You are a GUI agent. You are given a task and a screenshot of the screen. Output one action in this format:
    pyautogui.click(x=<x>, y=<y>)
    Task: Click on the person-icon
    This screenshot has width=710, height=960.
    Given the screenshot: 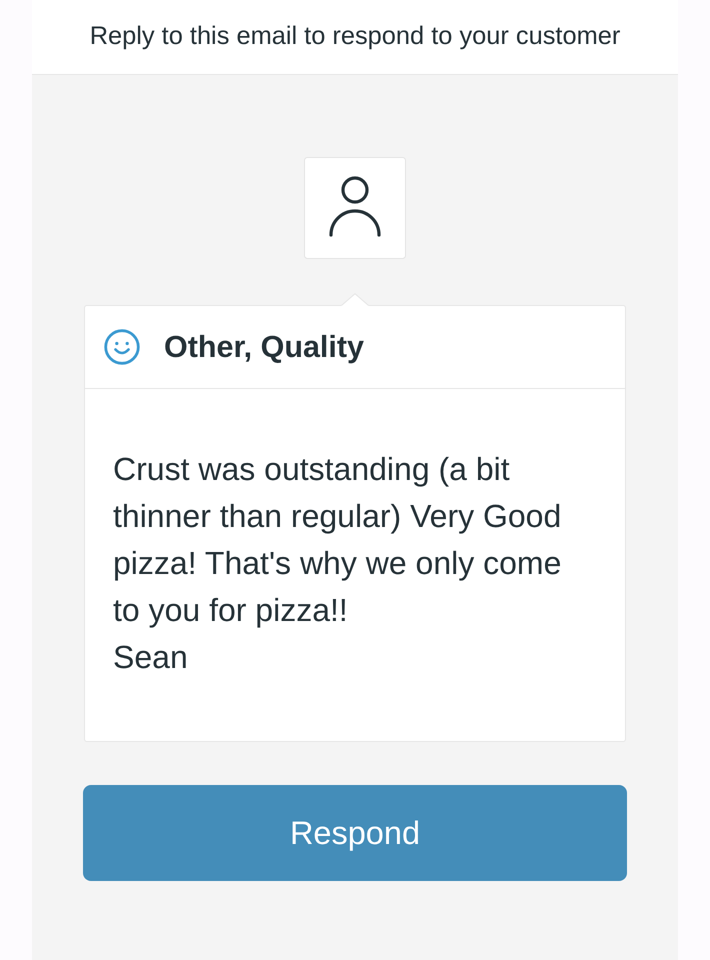 What is the action you would take?
    pyautogui.click(x=355, y=208)
    